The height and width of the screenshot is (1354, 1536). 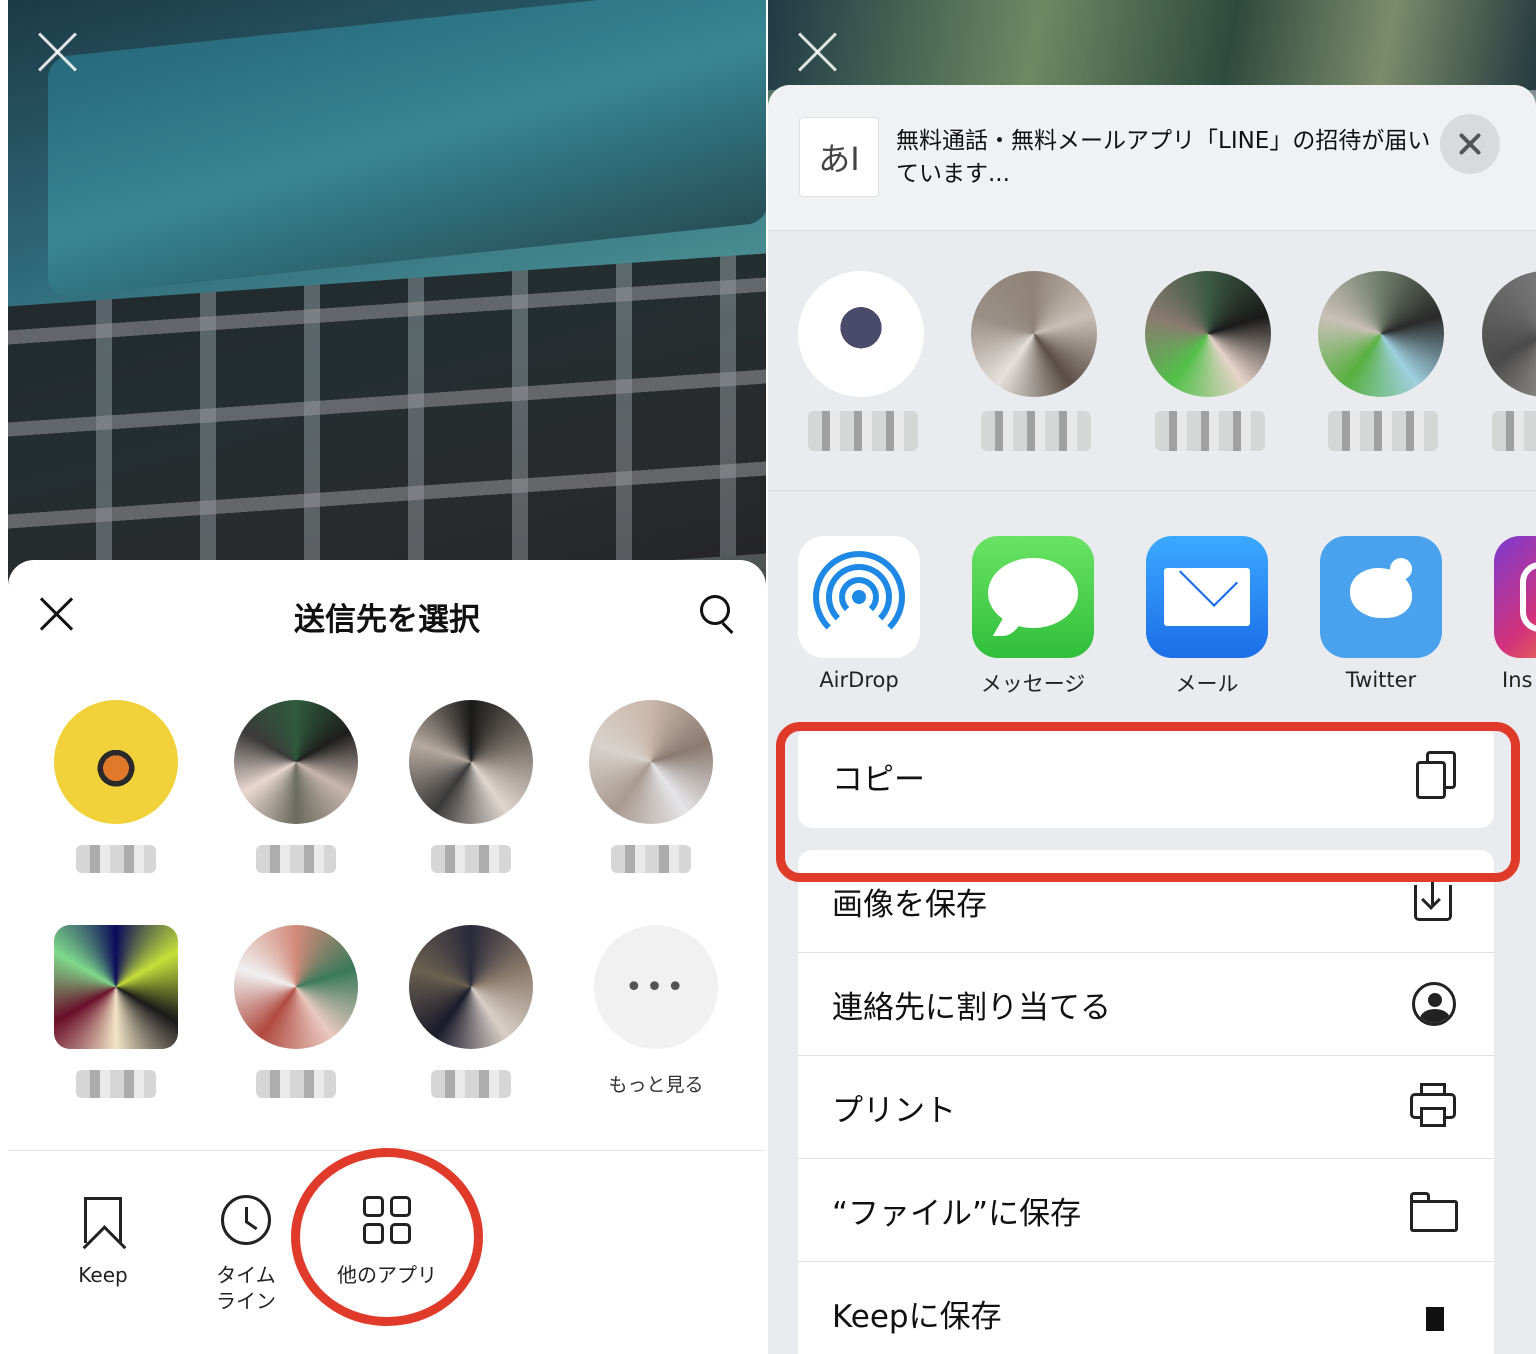 I want to click on close-button, so click(x=1470, y=144).